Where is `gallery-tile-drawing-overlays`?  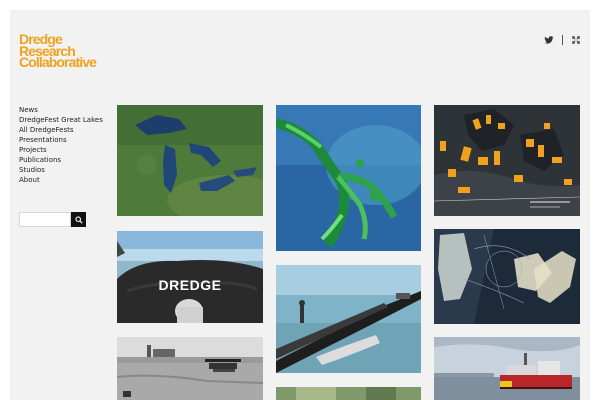
gallery-tile-drawing-overlays is located at coordinates (507, 276).